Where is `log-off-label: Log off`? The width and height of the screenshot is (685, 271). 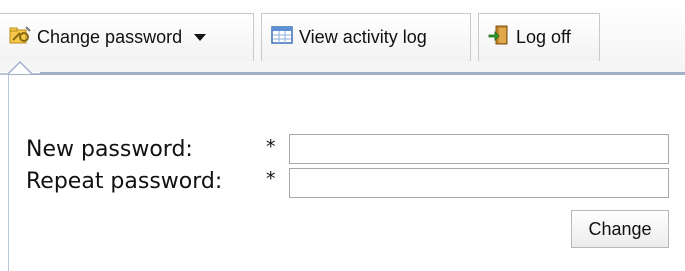 log-off-label: Log off is located at coordinates (543, 37).